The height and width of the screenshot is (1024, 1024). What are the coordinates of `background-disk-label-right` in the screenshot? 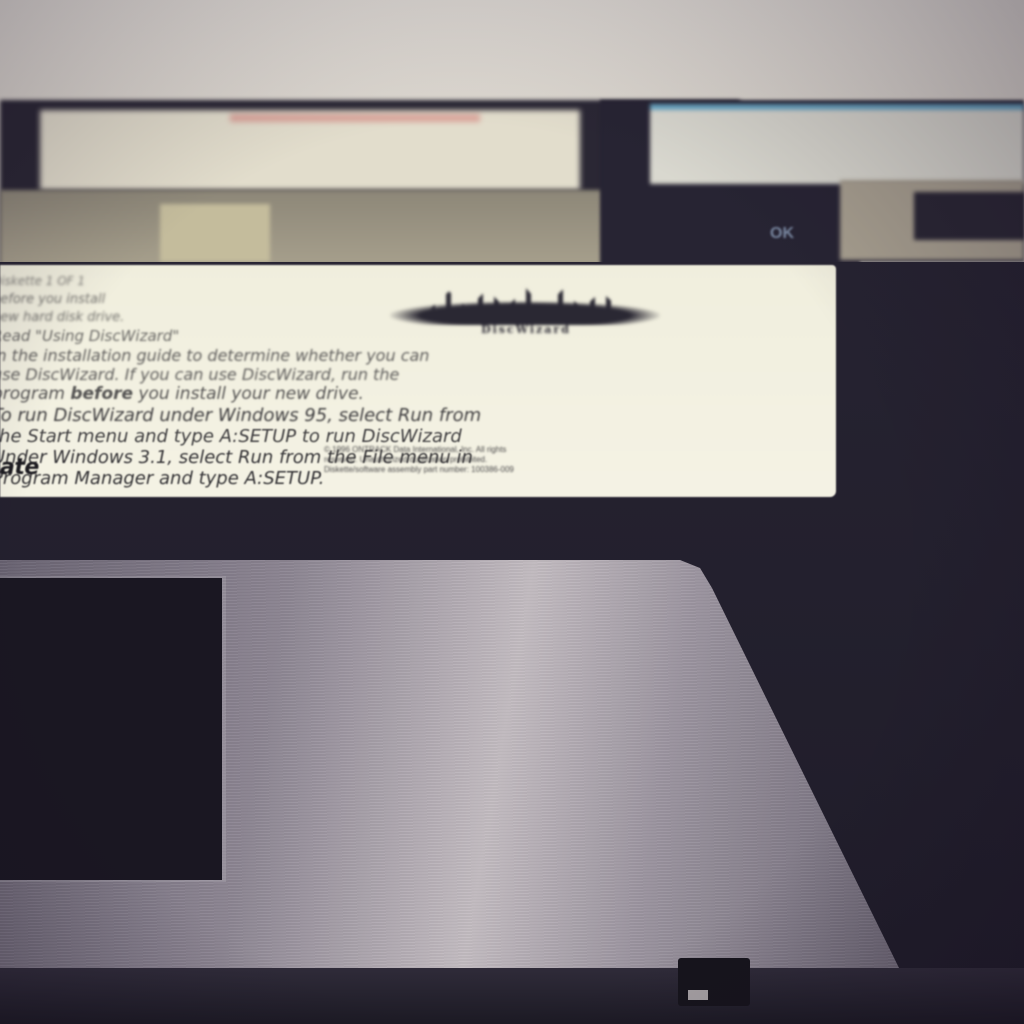 It's located at (837, 144).